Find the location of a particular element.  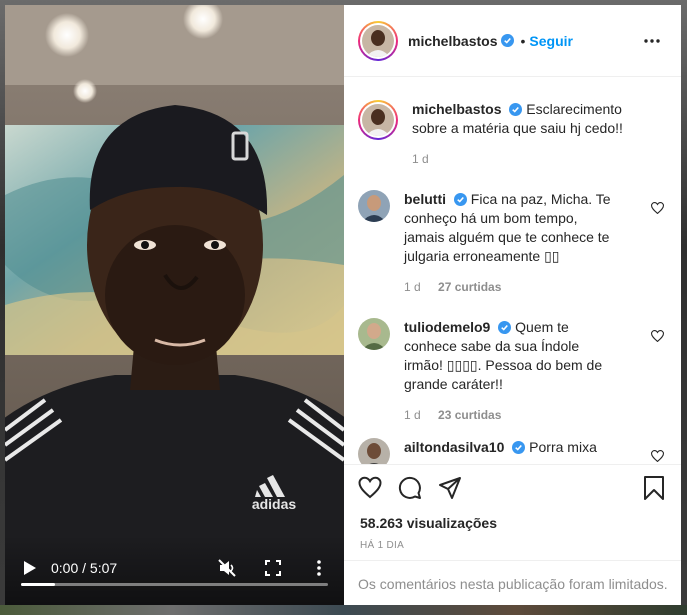

fullscreen-icon is located at coordinates (273, 568).